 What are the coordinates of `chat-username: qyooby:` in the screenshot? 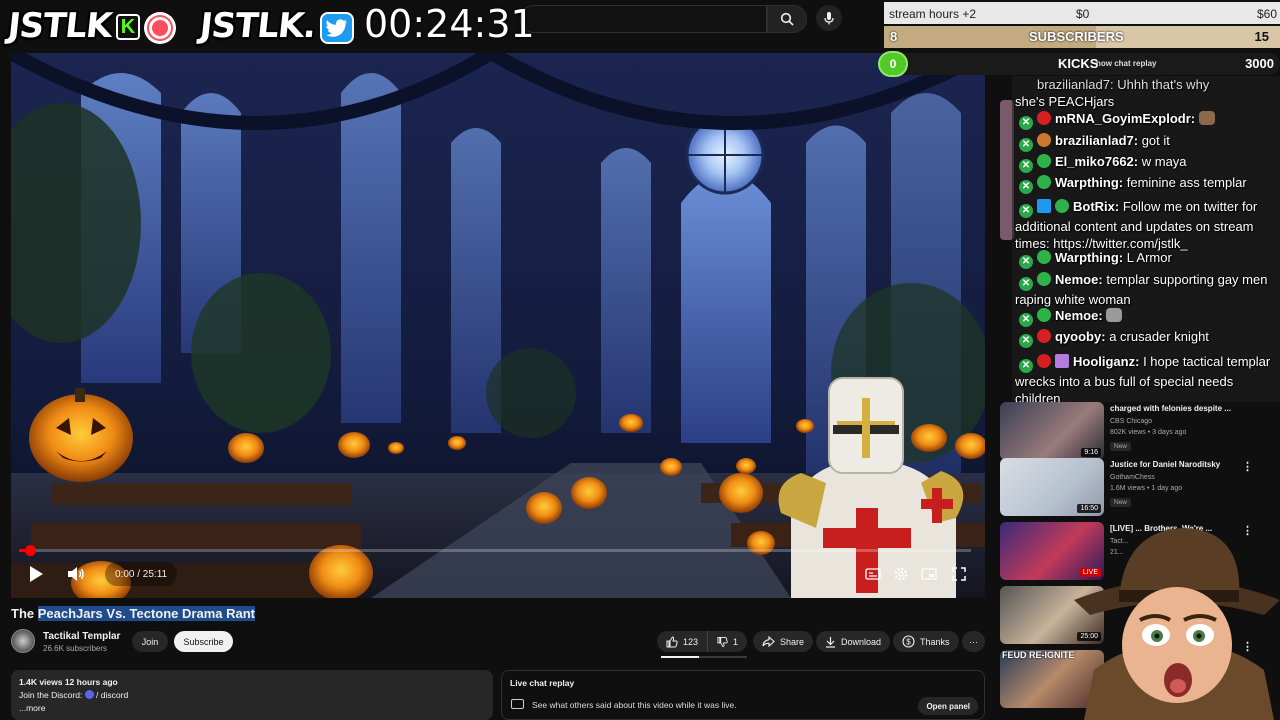 It's located at (1080, 336).